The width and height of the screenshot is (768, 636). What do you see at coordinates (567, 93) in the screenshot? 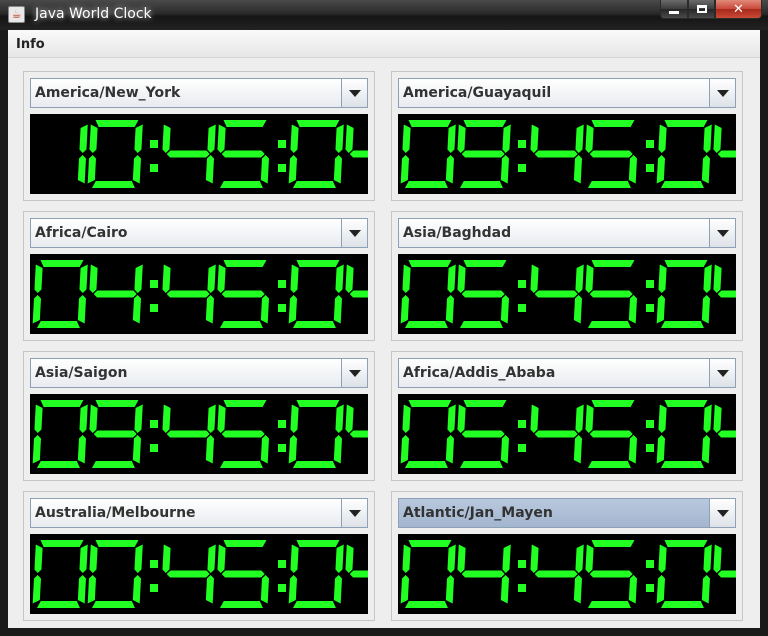
I see `timezone-dropdown: America/Guayaquil` at bounding box center [567, 93].